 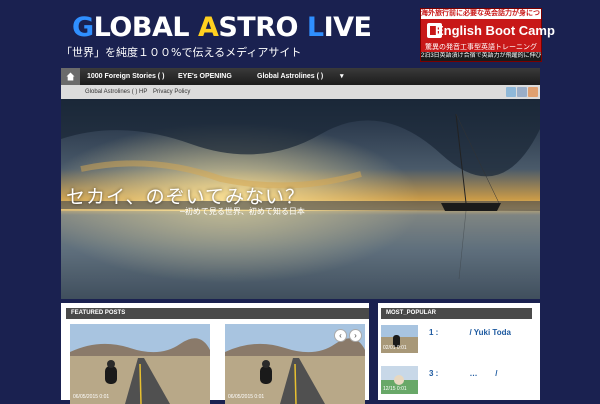 I want to click on rss-icon, so click(x=533, y=92).